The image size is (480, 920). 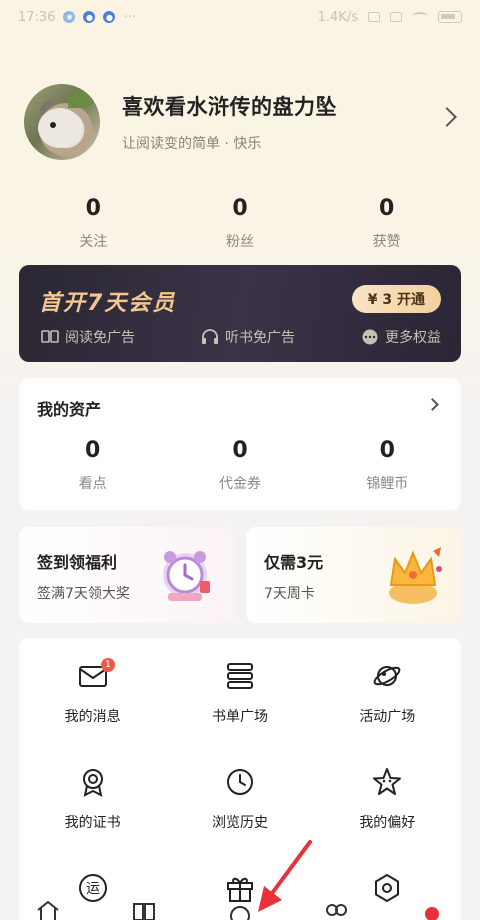 What do you see at coordinates (450, 17) in the screenshot?
I see `battery-icon` at bounding box center [450, 17].